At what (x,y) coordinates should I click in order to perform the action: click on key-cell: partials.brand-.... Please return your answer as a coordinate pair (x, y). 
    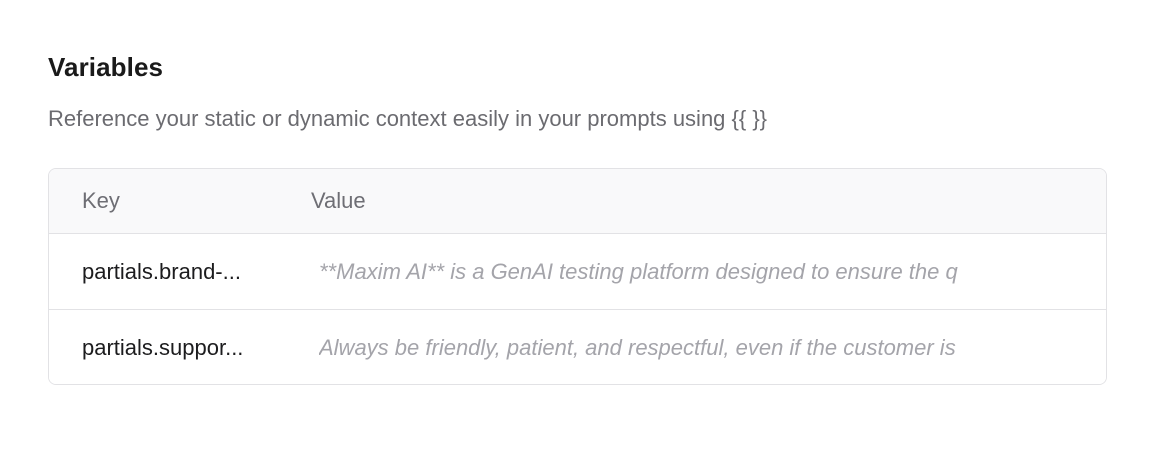
    Looking at the image, I should click on (164, 272).